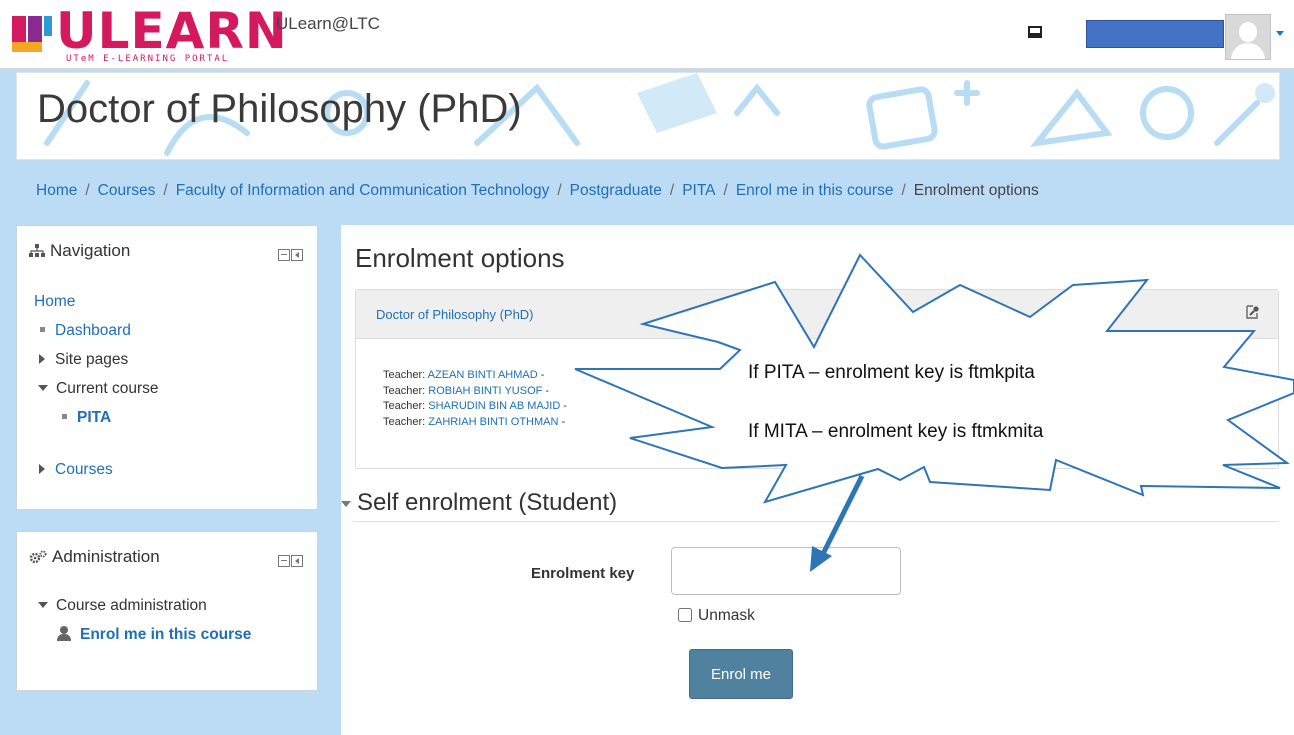  What do you see at coordinates (475, 406) in the screenshot?
I see `teacher-row: Teacher: SHARUDIN BIN AB MAJID -` at bounding box center [475, 406].